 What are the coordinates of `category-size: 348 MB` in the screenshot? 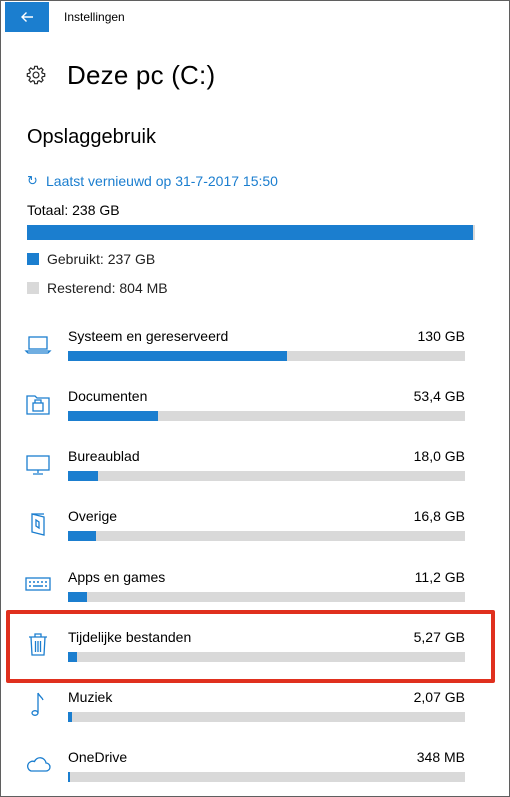 It's located at (440, 757).